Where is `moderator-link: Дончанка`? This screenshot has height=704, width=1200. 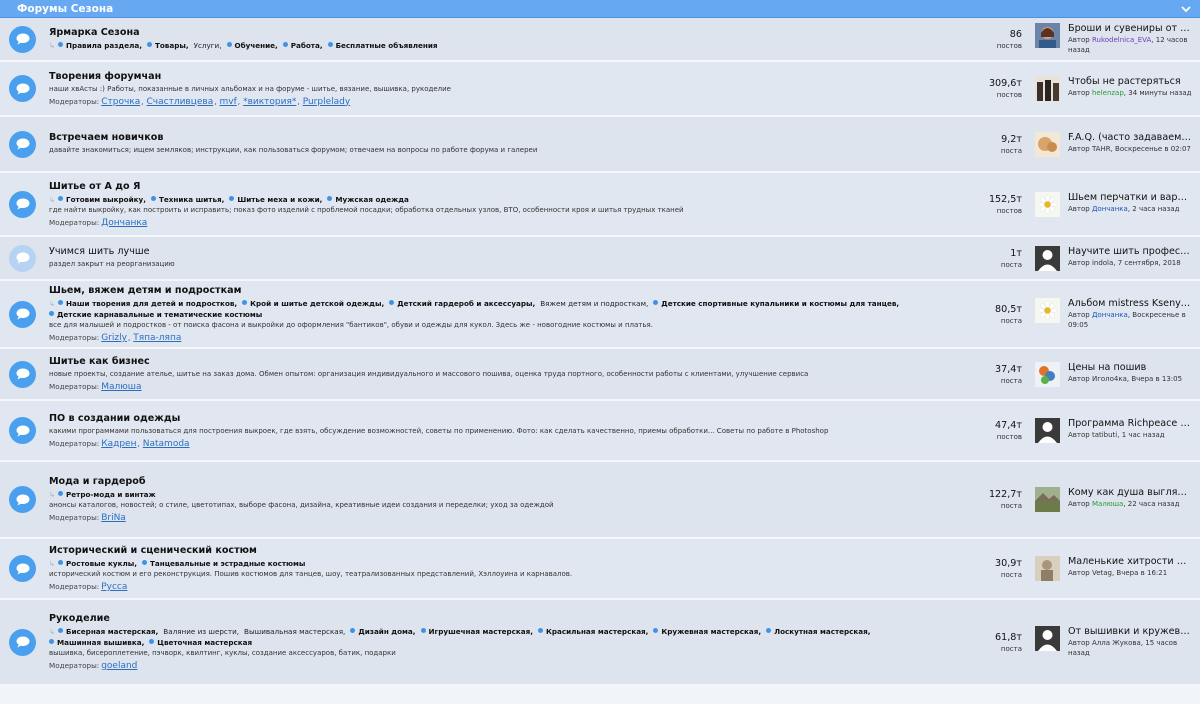 moderator-link: Дончанка is located at coordinates (124, 223).